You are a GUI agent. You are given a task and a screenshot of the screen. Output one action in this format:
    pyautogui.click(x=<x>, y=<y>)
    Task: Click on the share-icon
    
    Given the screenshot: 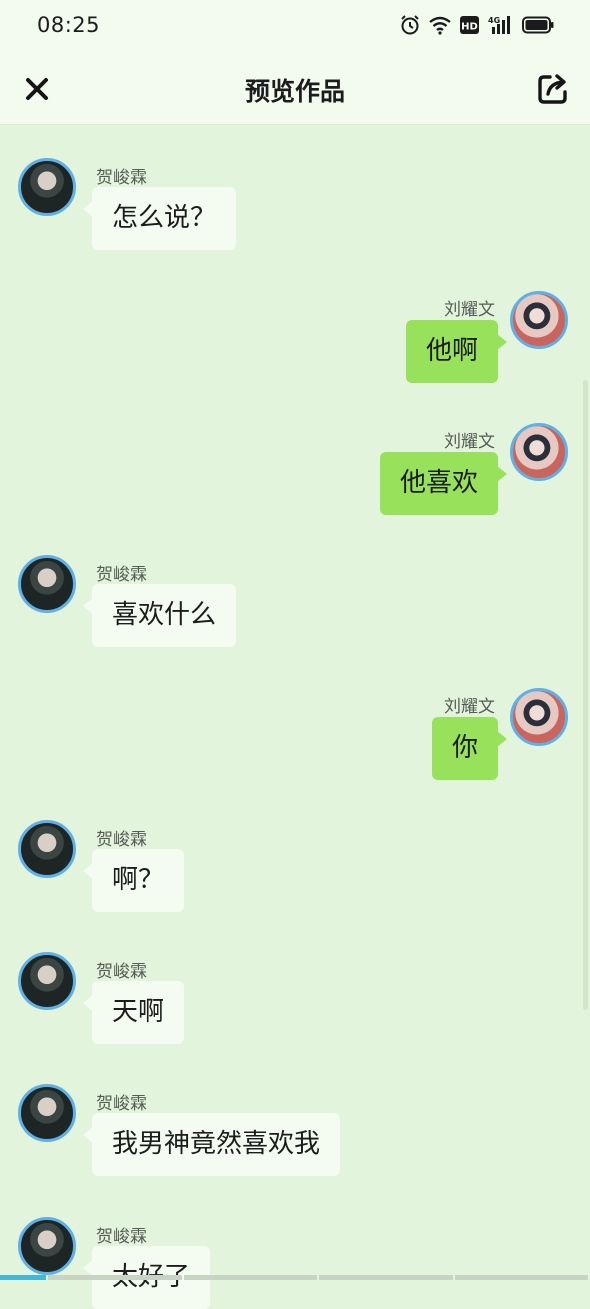 What is the action you would take?
    pyautogui.click(x=552, y=89)
    